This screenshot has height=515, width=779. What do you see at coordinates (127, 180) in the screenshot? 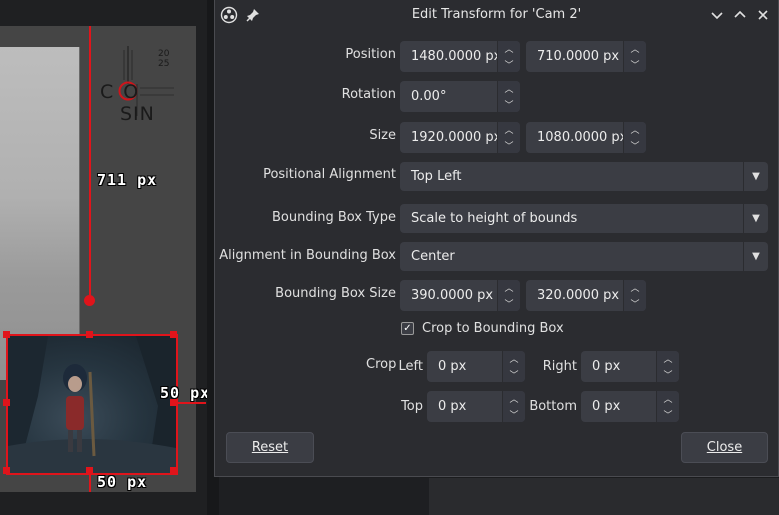
I see `distance-label-top: 711 px` at bounding box center [127, 180].